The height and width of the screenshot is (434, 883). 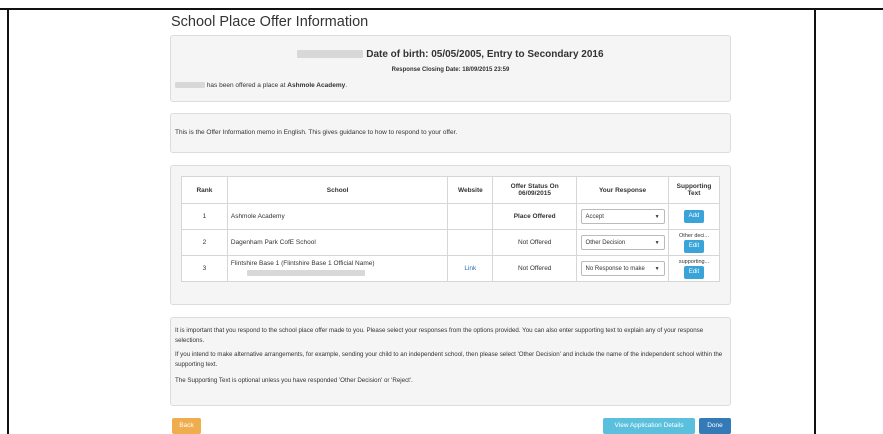 I want to click on response-select-value: Accept, so click(x=594, y=217).